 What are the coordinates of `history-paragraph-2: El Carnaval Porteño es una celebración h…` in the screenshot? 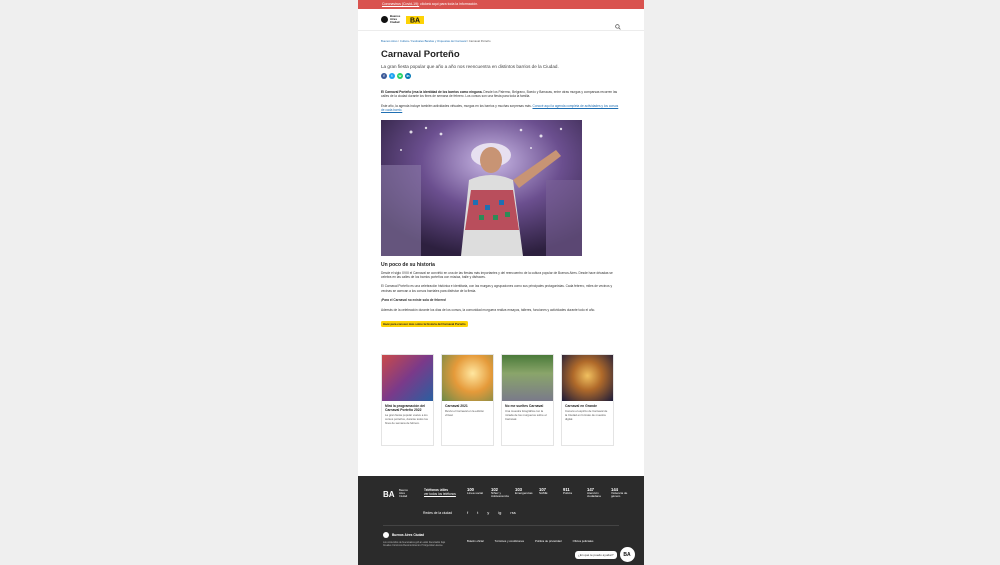 It's located at (497, 288).